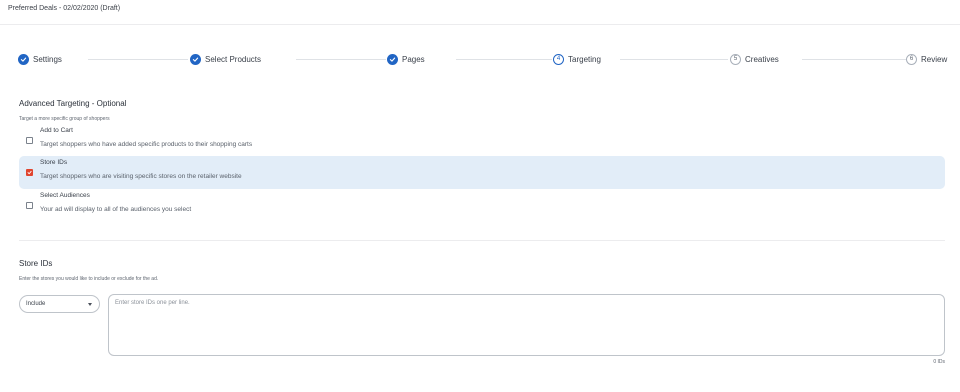  Describe the element at coordinates (47, 59) in the screenshot. I see `step-label: Settings` at that location.